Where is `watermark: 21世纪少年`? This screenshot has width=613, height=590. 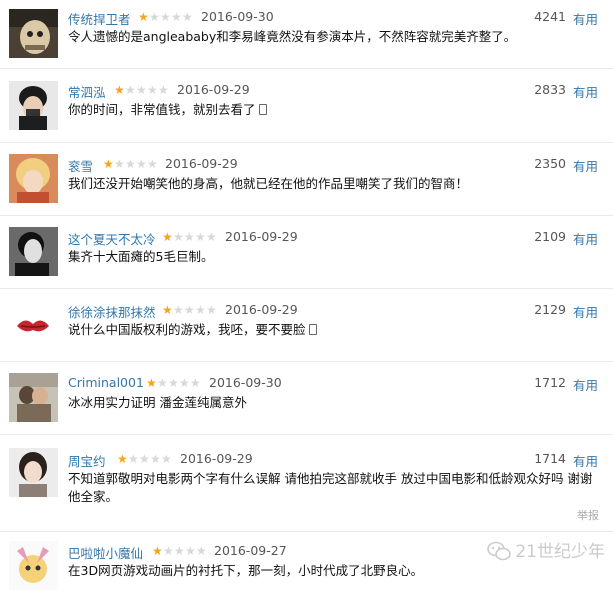
watermark: 21世纪少年 is located at coordinates (546, 549).